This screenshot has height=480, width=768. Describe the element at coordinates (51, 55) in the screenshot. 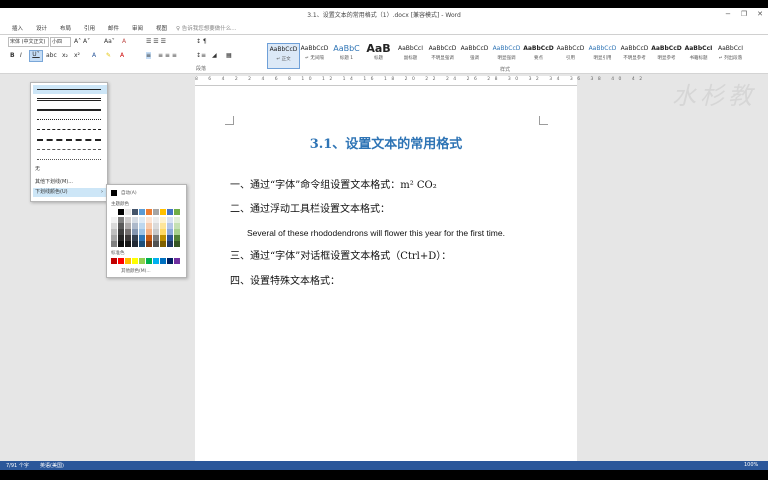

I see `strikethrough-button: abc` at that location.